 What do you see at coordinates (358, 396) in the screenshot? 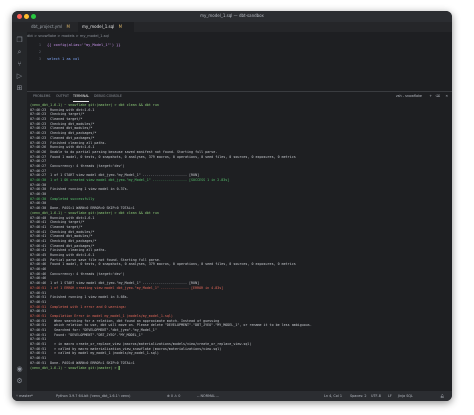
I see `status-indent: Spaces: 2` at bounding box center [358, 396].